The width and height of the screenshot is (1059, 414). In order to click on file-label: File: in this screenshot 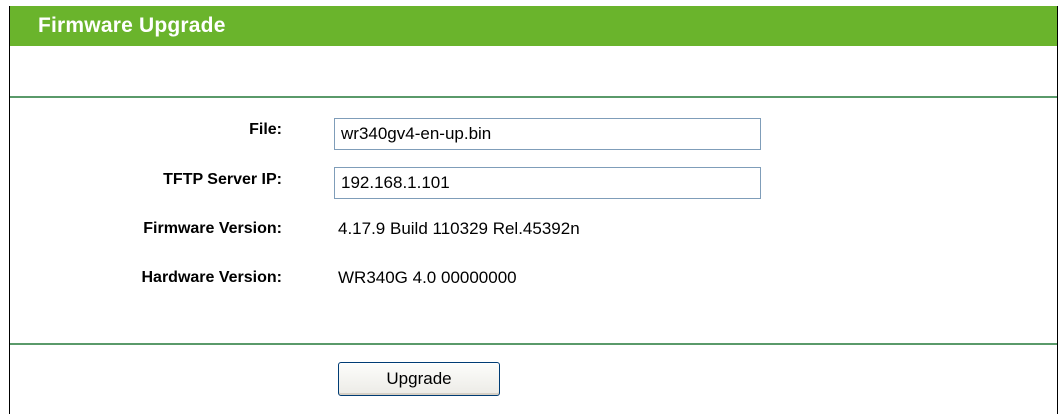, I will do `click(265, 129)`.